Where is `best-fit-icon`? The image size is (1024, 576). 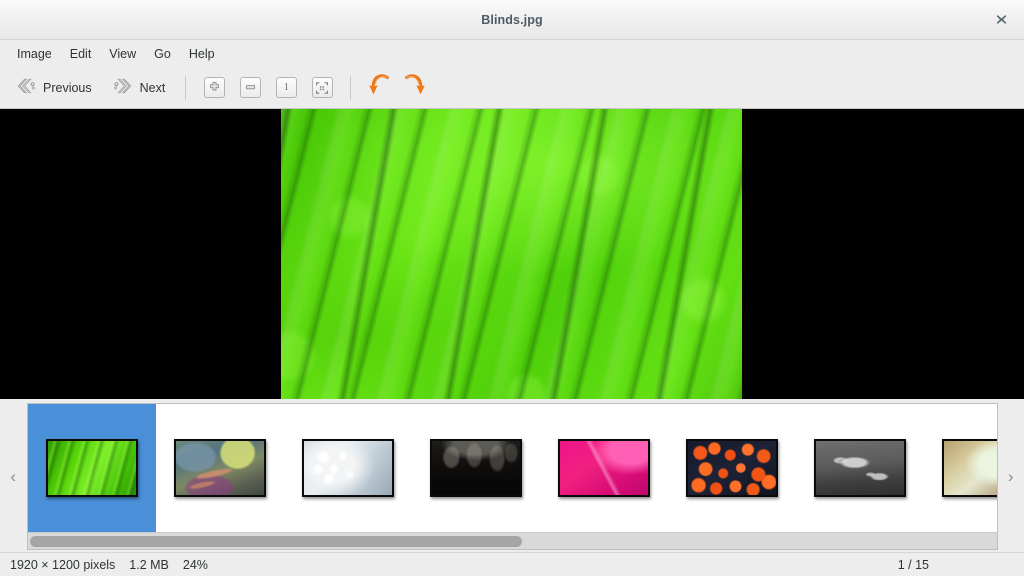 best-fit-icon is located at coordinates (322, 87).